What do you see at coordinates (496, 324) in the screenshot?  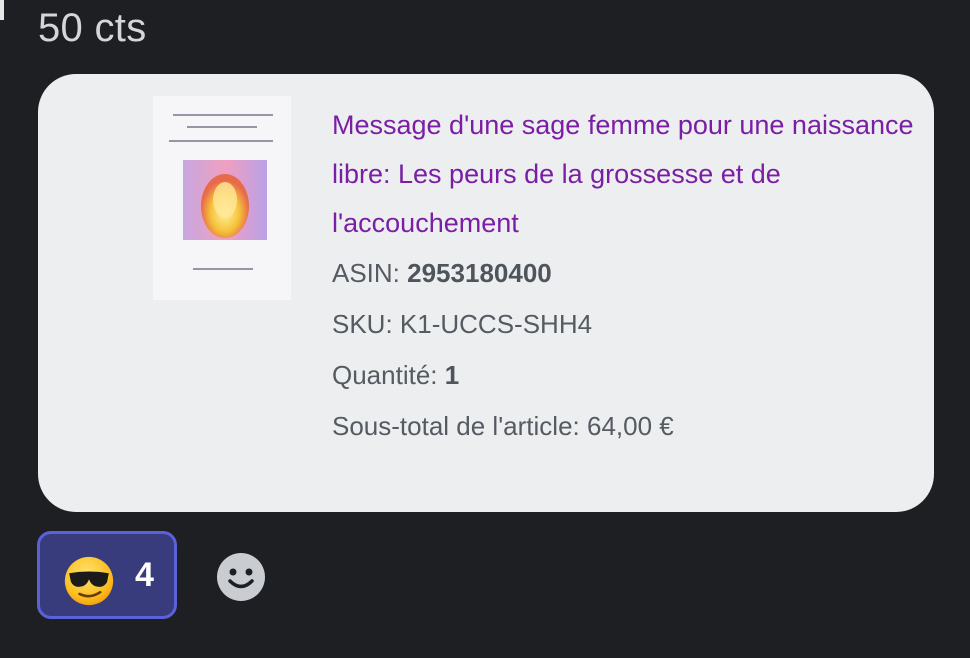 I see `sku-value: K1-UCCS-SHH4` at bounding box center [496, 324].